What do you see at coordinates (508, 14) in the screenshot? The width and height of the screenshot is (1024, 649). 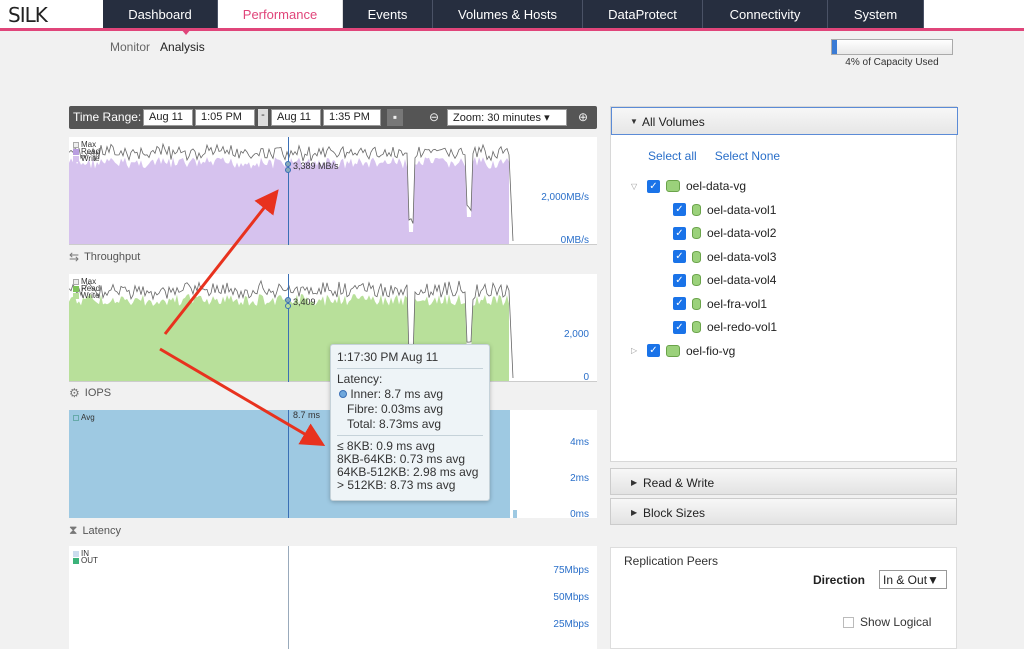 I see `tab-volumes-hosts: Volumes & Hosts` at bounding box center [508, 14].